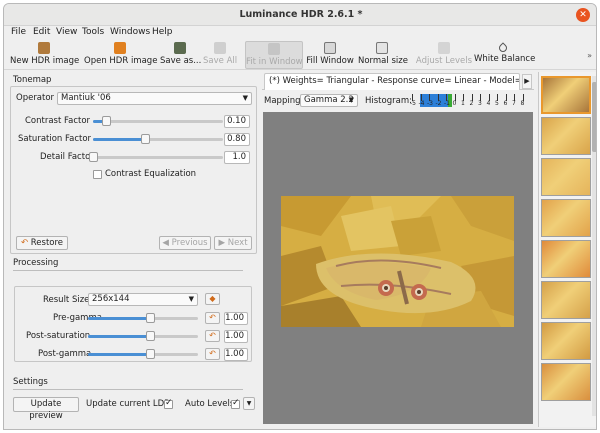  Describe the element at coordinates (463, 103) in the screenshot. I see `histogram-tick-label: 1` at that location.